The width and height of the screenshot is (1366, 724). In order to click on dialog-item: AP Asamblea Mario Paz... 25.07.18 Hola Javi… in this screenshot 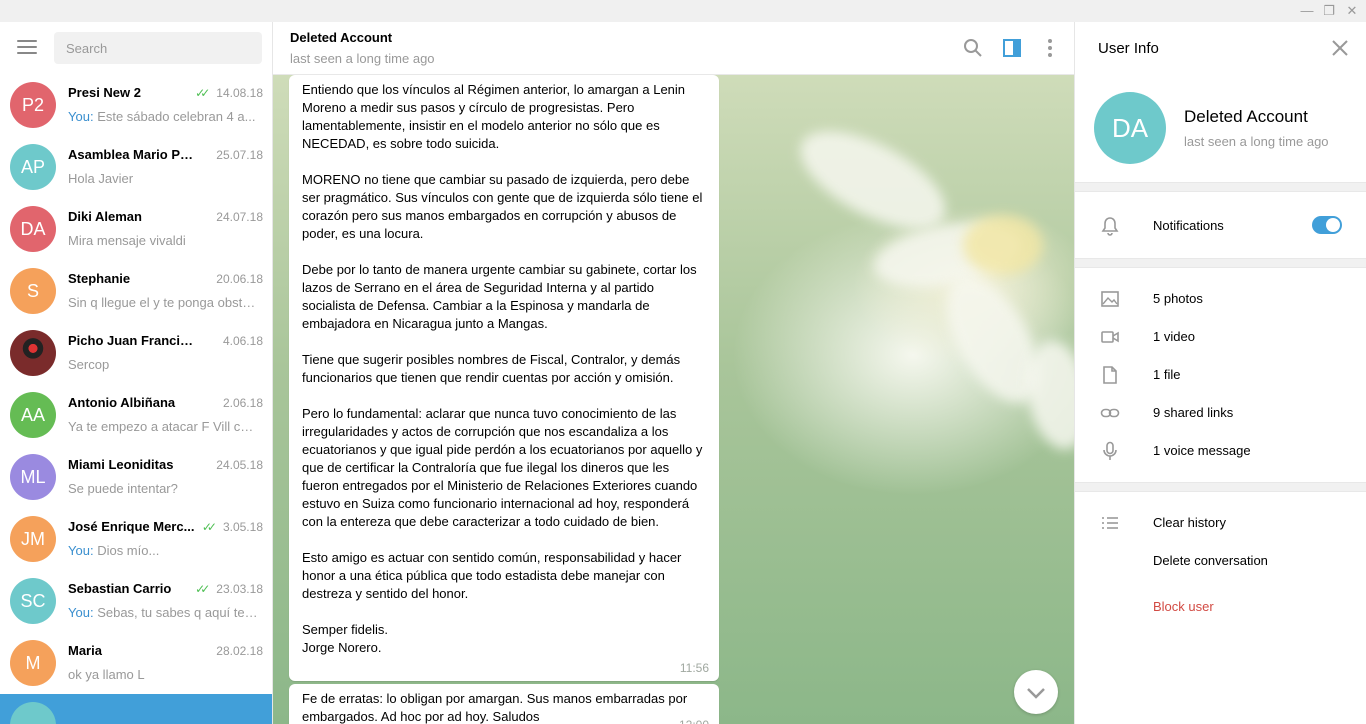, I will do `click(136, 167)`.